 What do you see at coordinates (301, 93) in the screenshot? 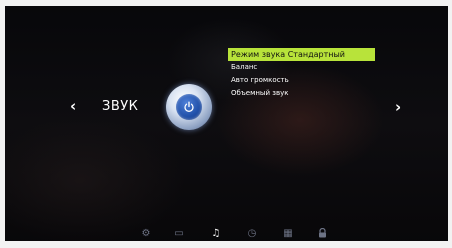
I see `menu-item-surround-sound: Объемный звук` at bounding box center [301, 93].